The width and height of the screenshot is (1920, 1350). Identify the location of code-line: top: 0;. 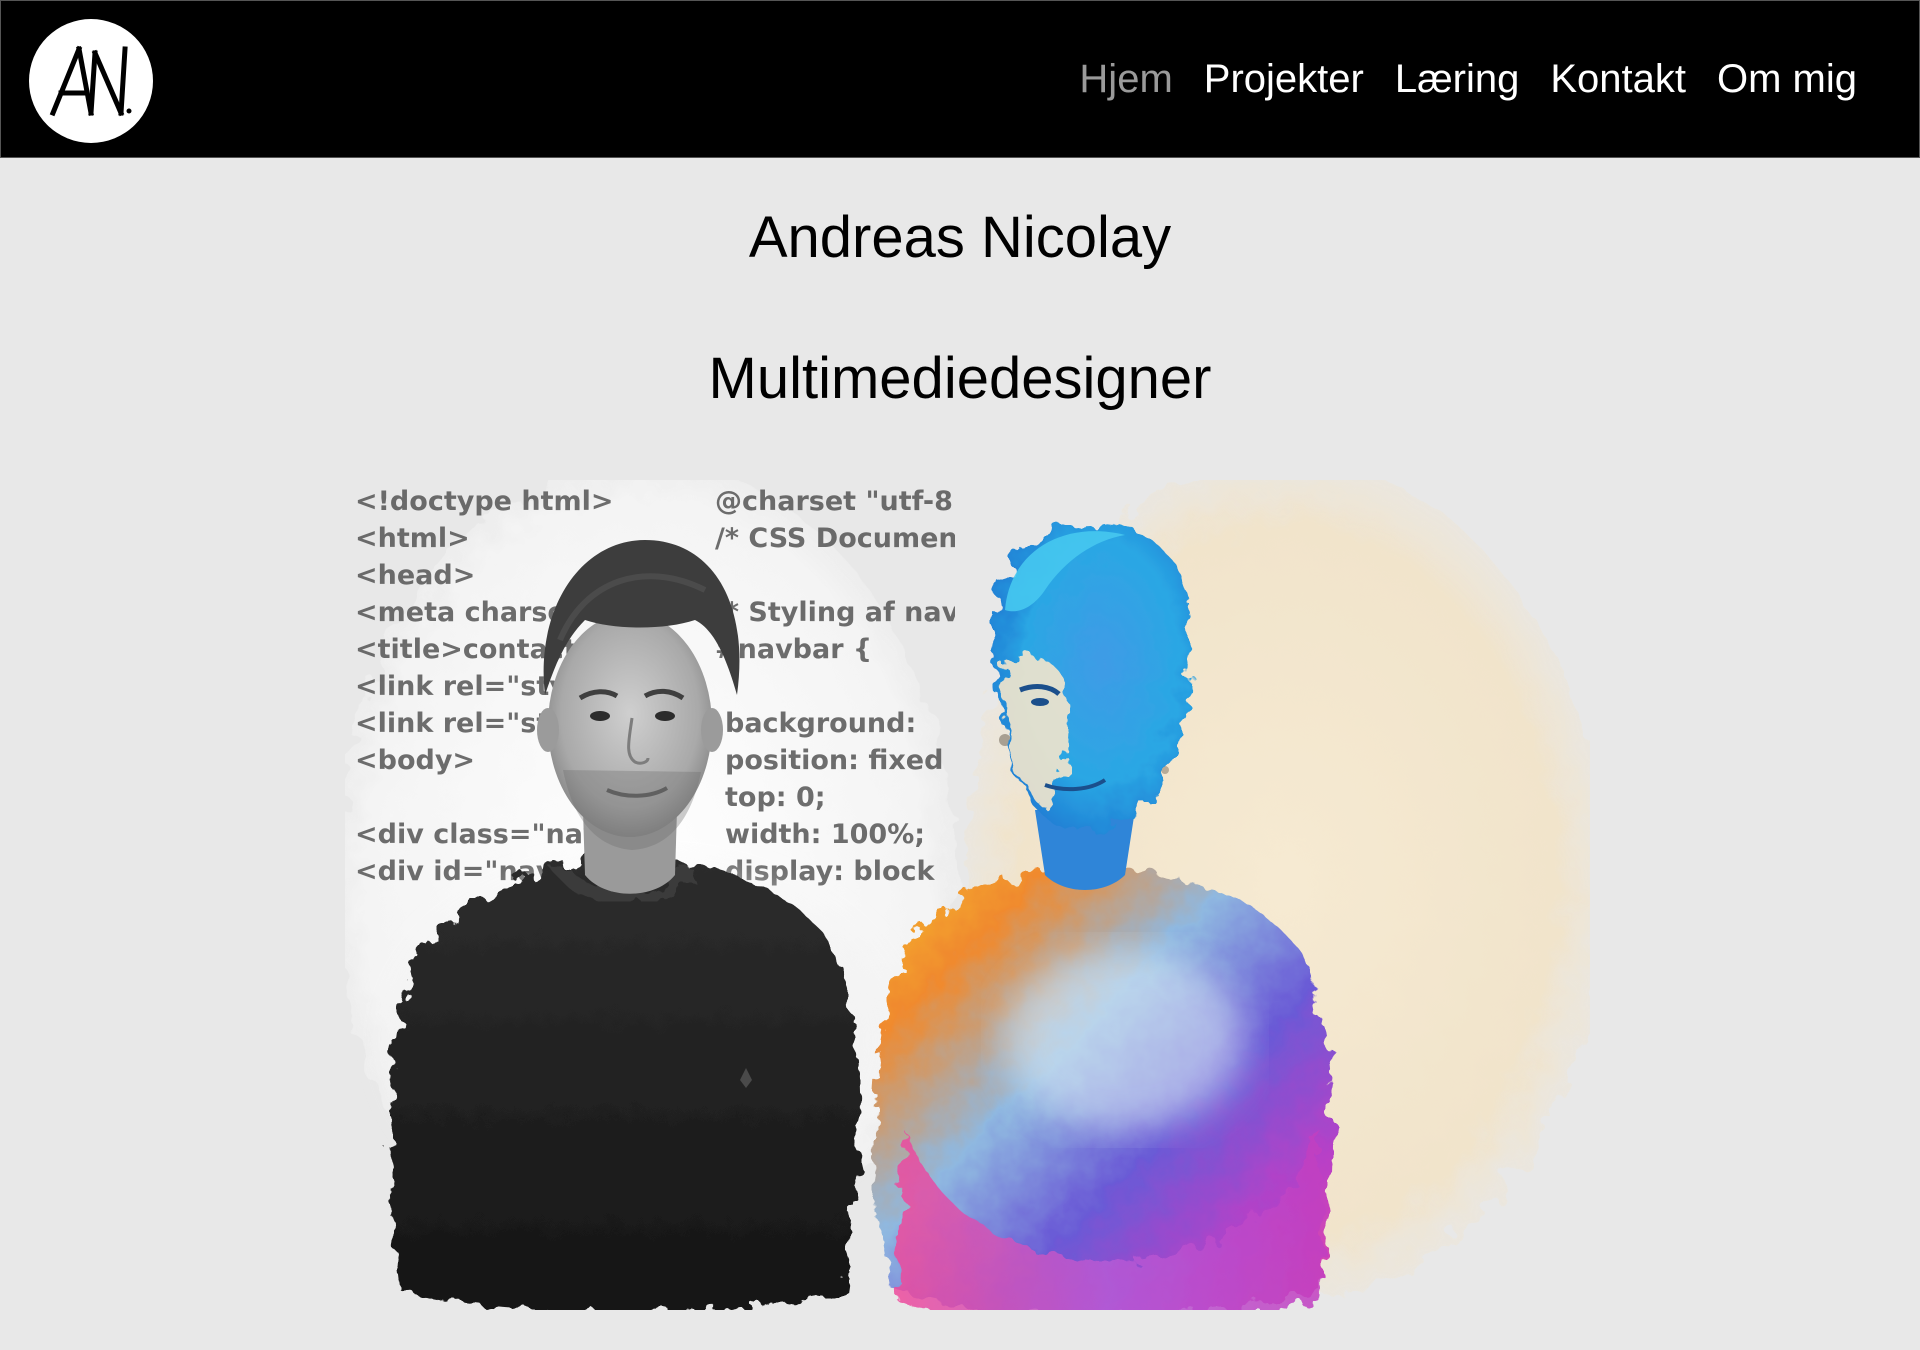
(775, 797).